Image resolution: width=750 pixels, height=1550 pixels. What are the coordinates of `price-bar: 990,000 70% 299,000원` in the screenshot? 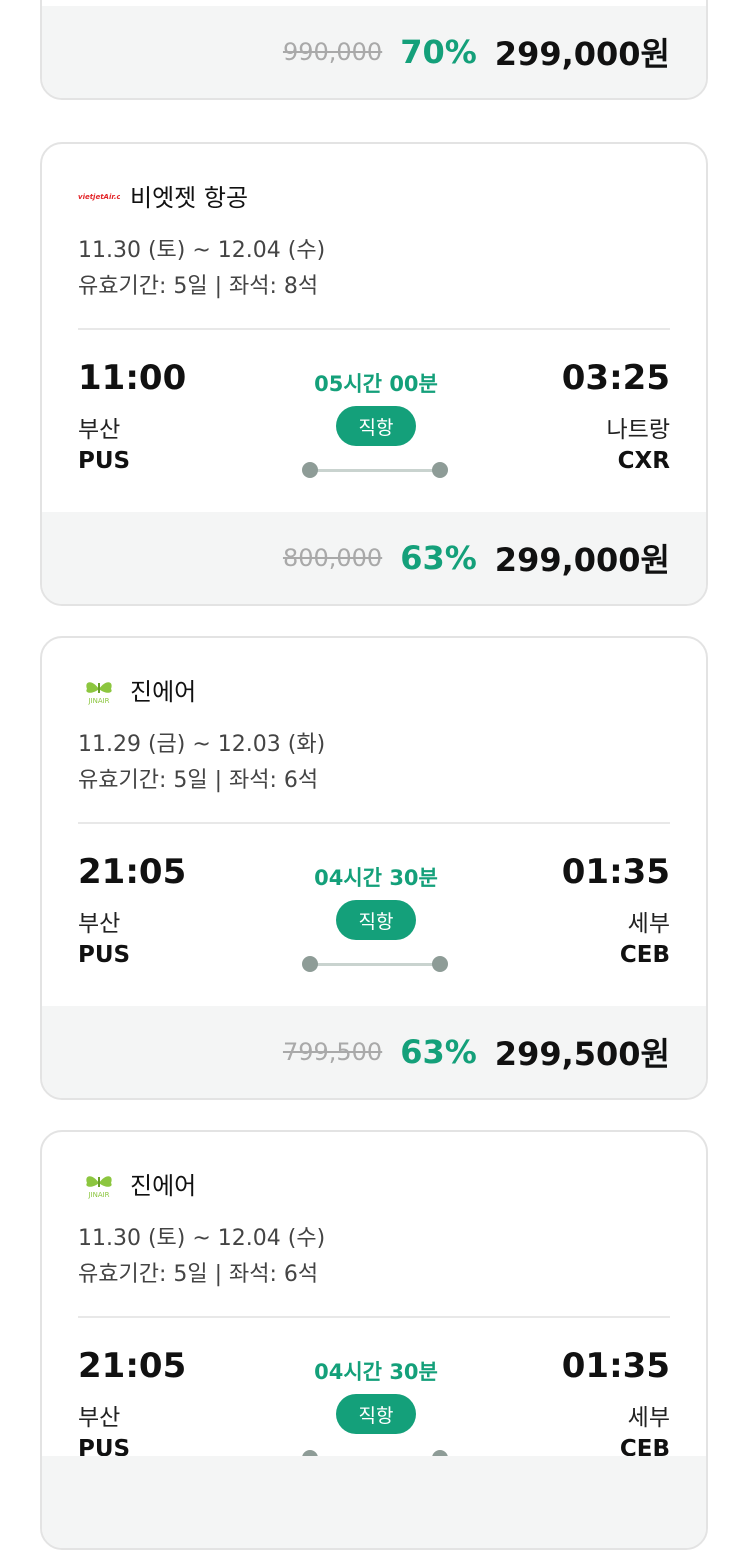 It's located at (374, 52).